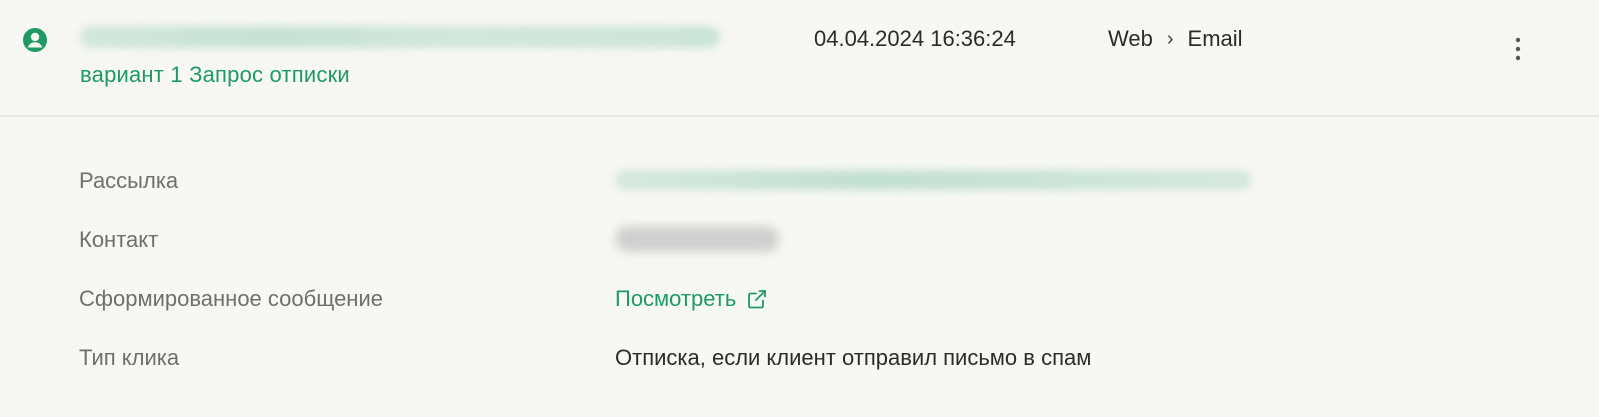 The height and width of the screenshot is (417, 1599). What do you see at coordinates (676, 298) in the screenshot?
I see `view-link-label: Посмотреть` at bounding box center [676, 298].